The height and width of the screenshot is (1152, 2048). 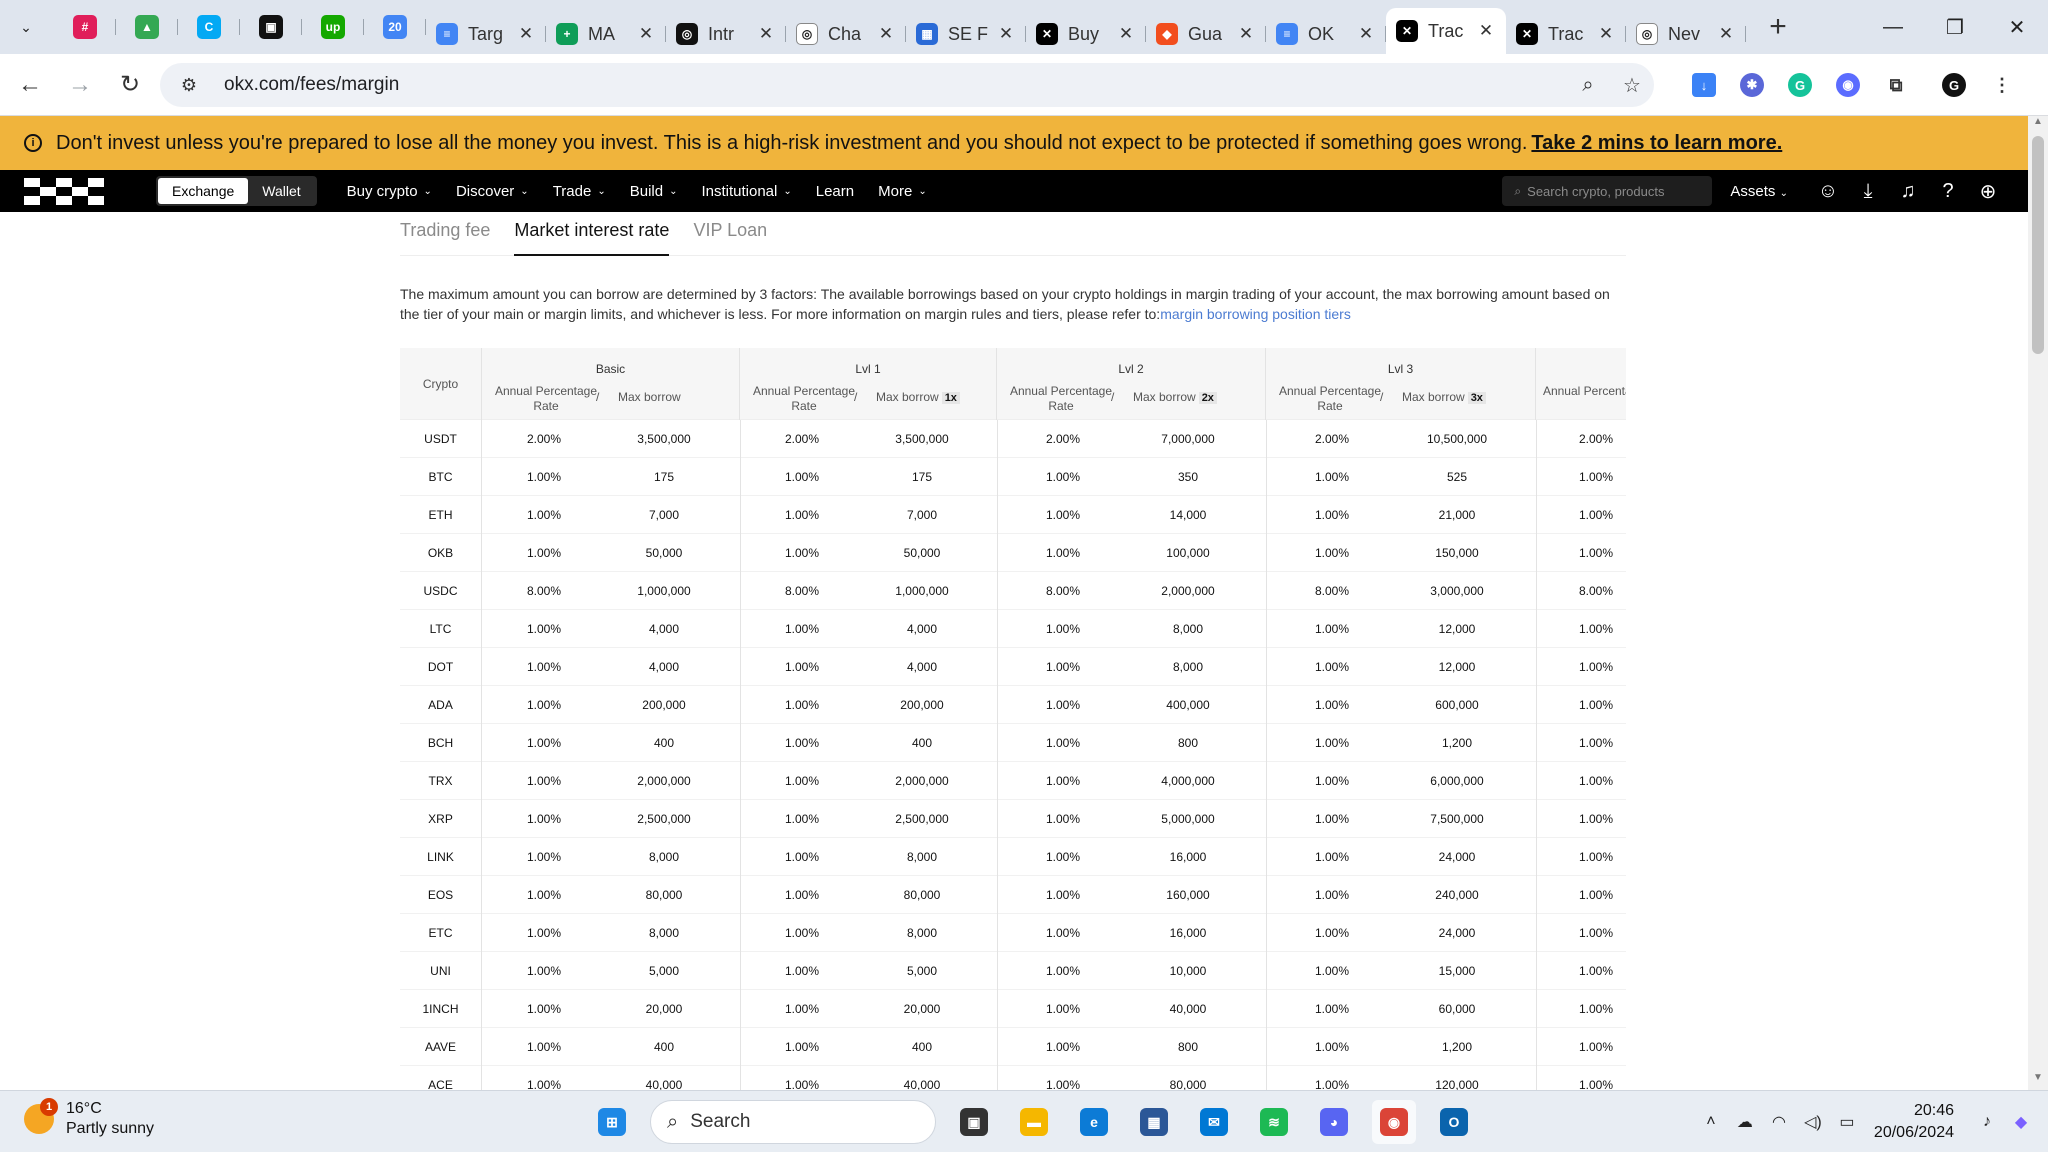 What do you see at coordinates (1988, 191) in the screenshot?
I see `language-globe-icon: ⊕` at bounding box center [1988, 191].